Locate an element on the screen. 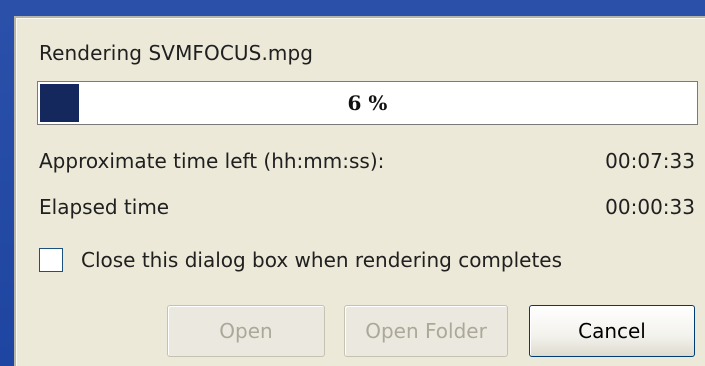 This screenshot has width=705, height=366. rendering-file-label: Rendering SVMFOCUS.mpg is located at coordinates (176, 53).